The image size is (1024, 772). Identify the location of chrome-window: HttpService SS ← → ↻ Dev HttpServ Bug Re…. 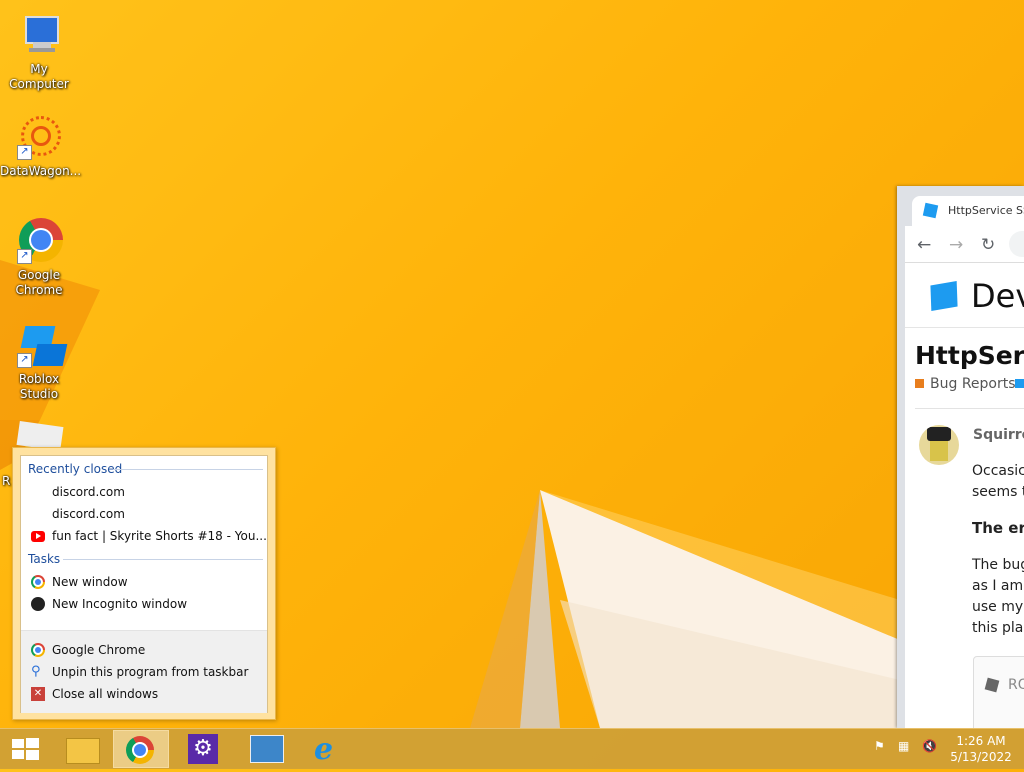
(960, 457).